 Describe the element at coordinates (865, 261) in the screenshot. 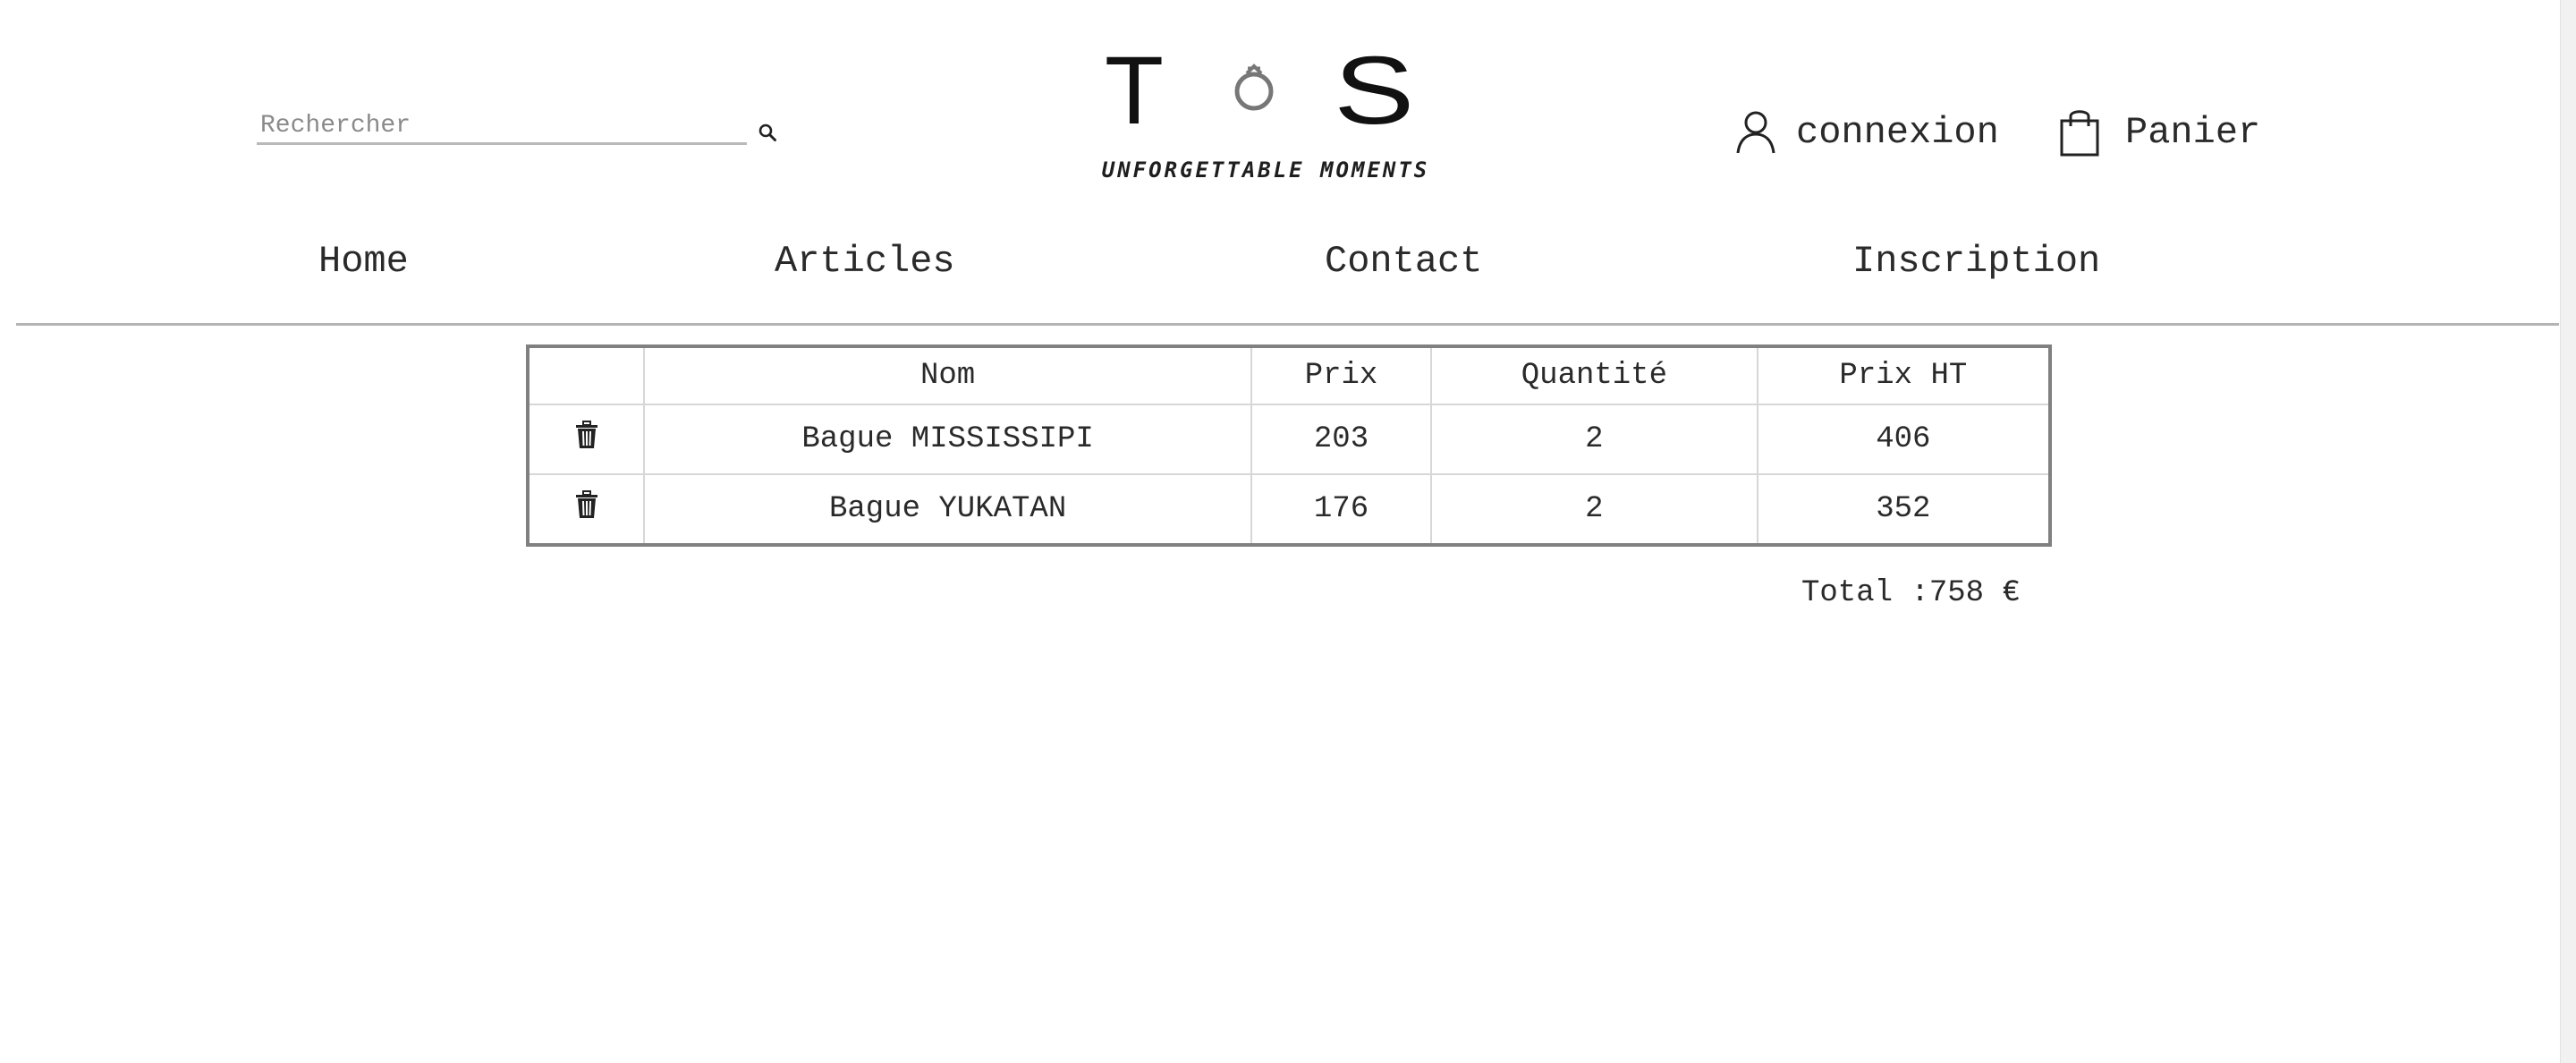

I see `nav-articles: Articles` at that location.